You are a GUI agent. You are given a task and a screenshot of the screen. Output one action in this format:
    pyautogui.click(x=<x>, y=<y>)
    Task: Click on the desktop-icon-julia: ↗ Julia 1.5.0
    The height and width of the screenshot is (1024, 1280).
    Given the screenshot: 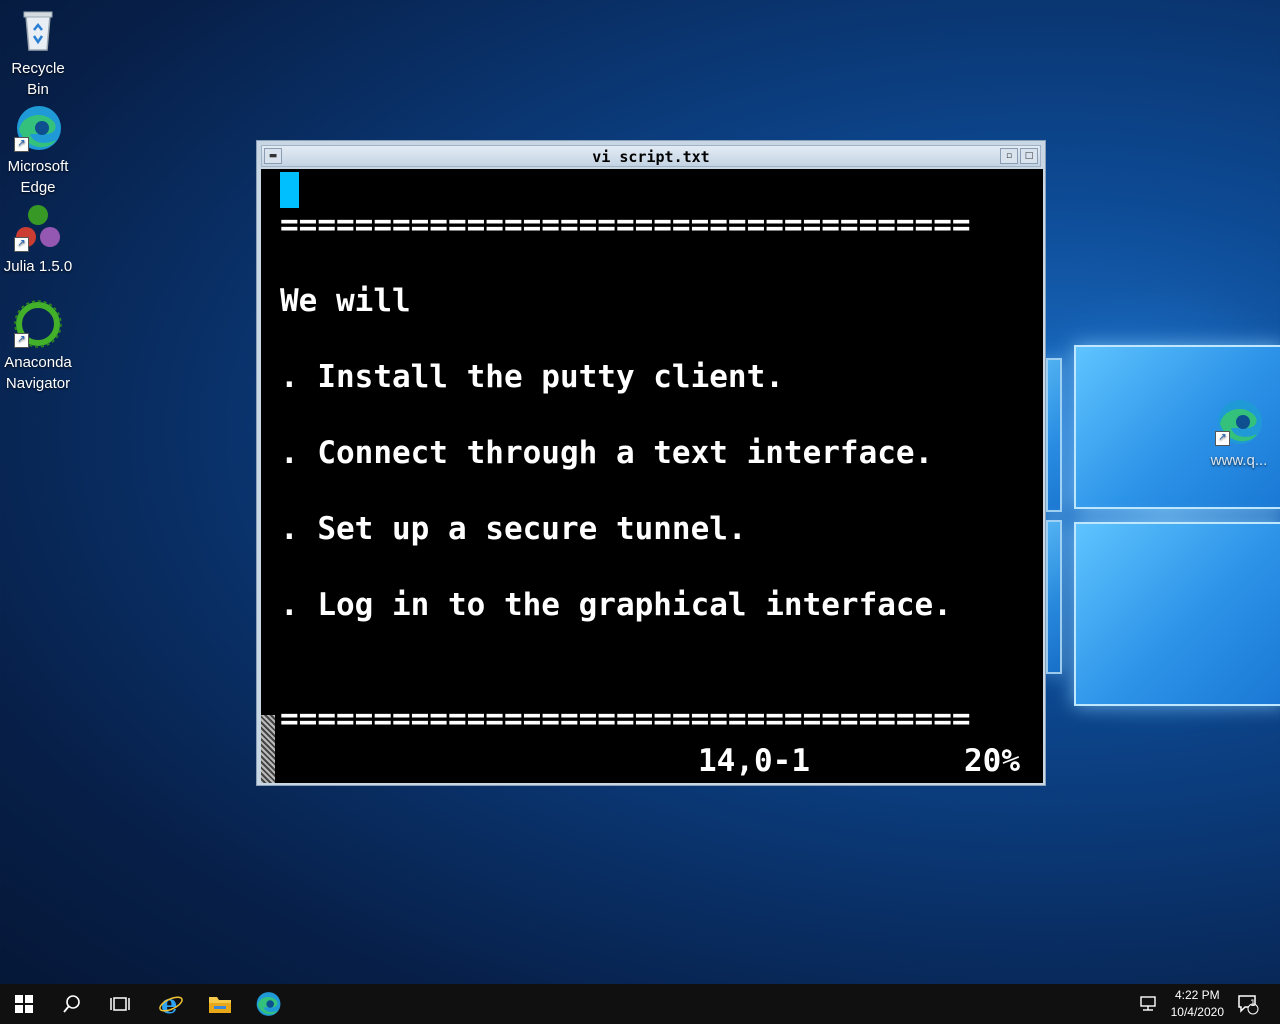 What is the action you would take?
    pyautogui.click(x=38, y=240)
    